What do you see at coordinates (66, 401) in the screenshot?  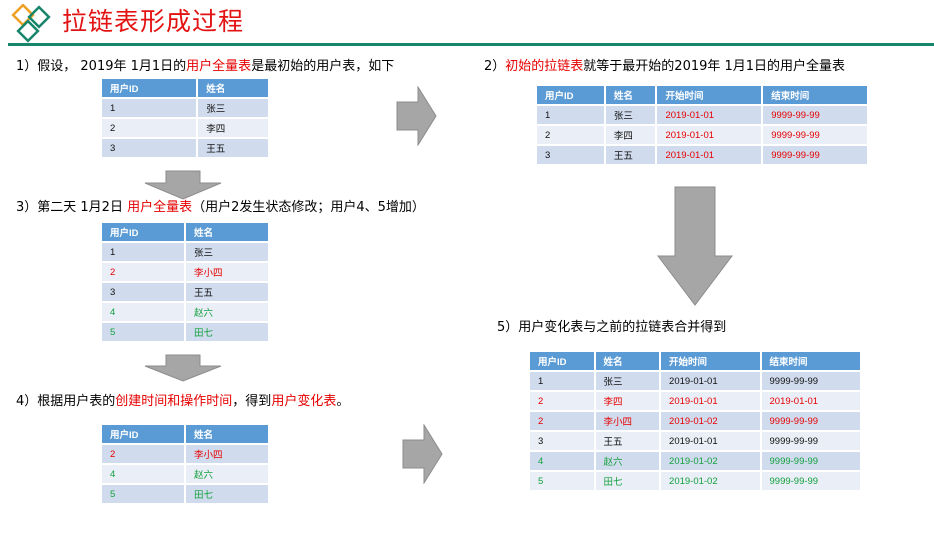 I see `step-4-text: 4）根据用户表的` at bounding box center [66, 401].